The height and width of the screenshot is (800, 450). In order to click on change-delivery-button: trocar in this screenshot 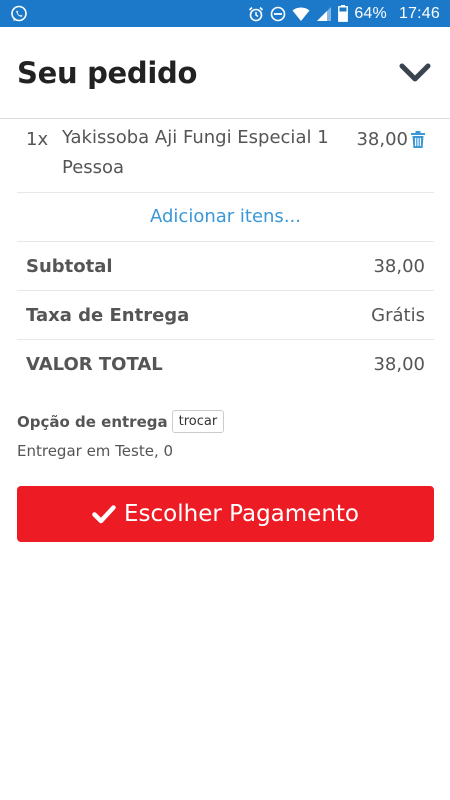, I will do `click(198, 421)`.